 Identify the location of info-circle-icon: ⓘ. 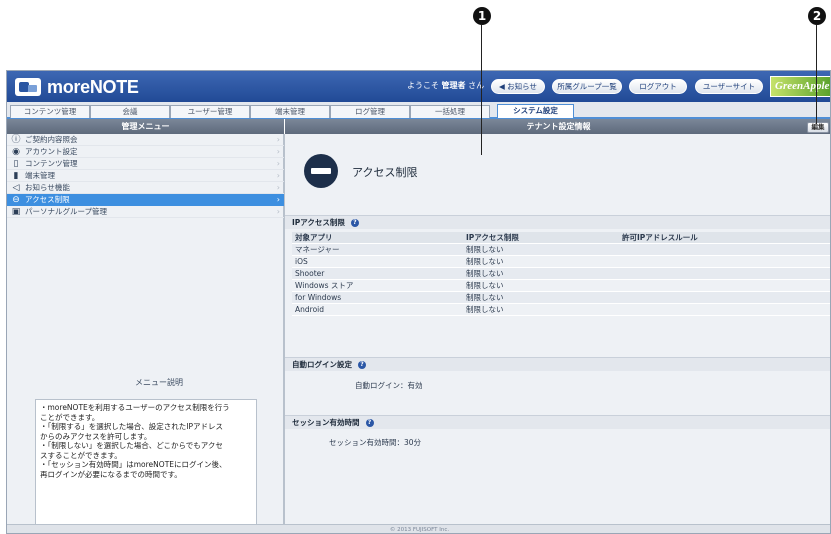
(16, 140).